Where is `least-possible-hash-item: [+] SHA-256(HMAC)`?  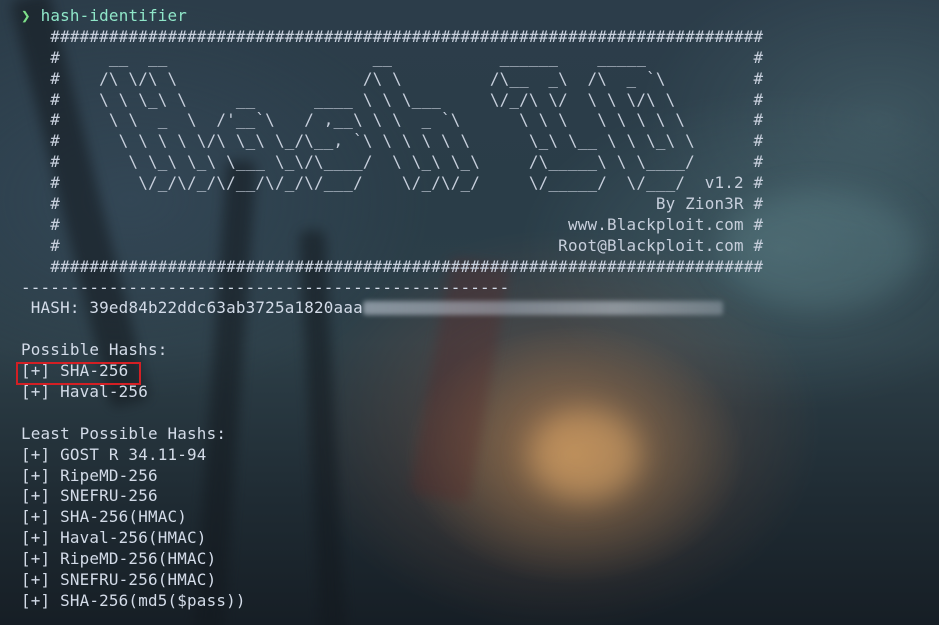
least-possible-hash-item: [+] SHA-256(HMAC) is located at coordinates (104, 517).